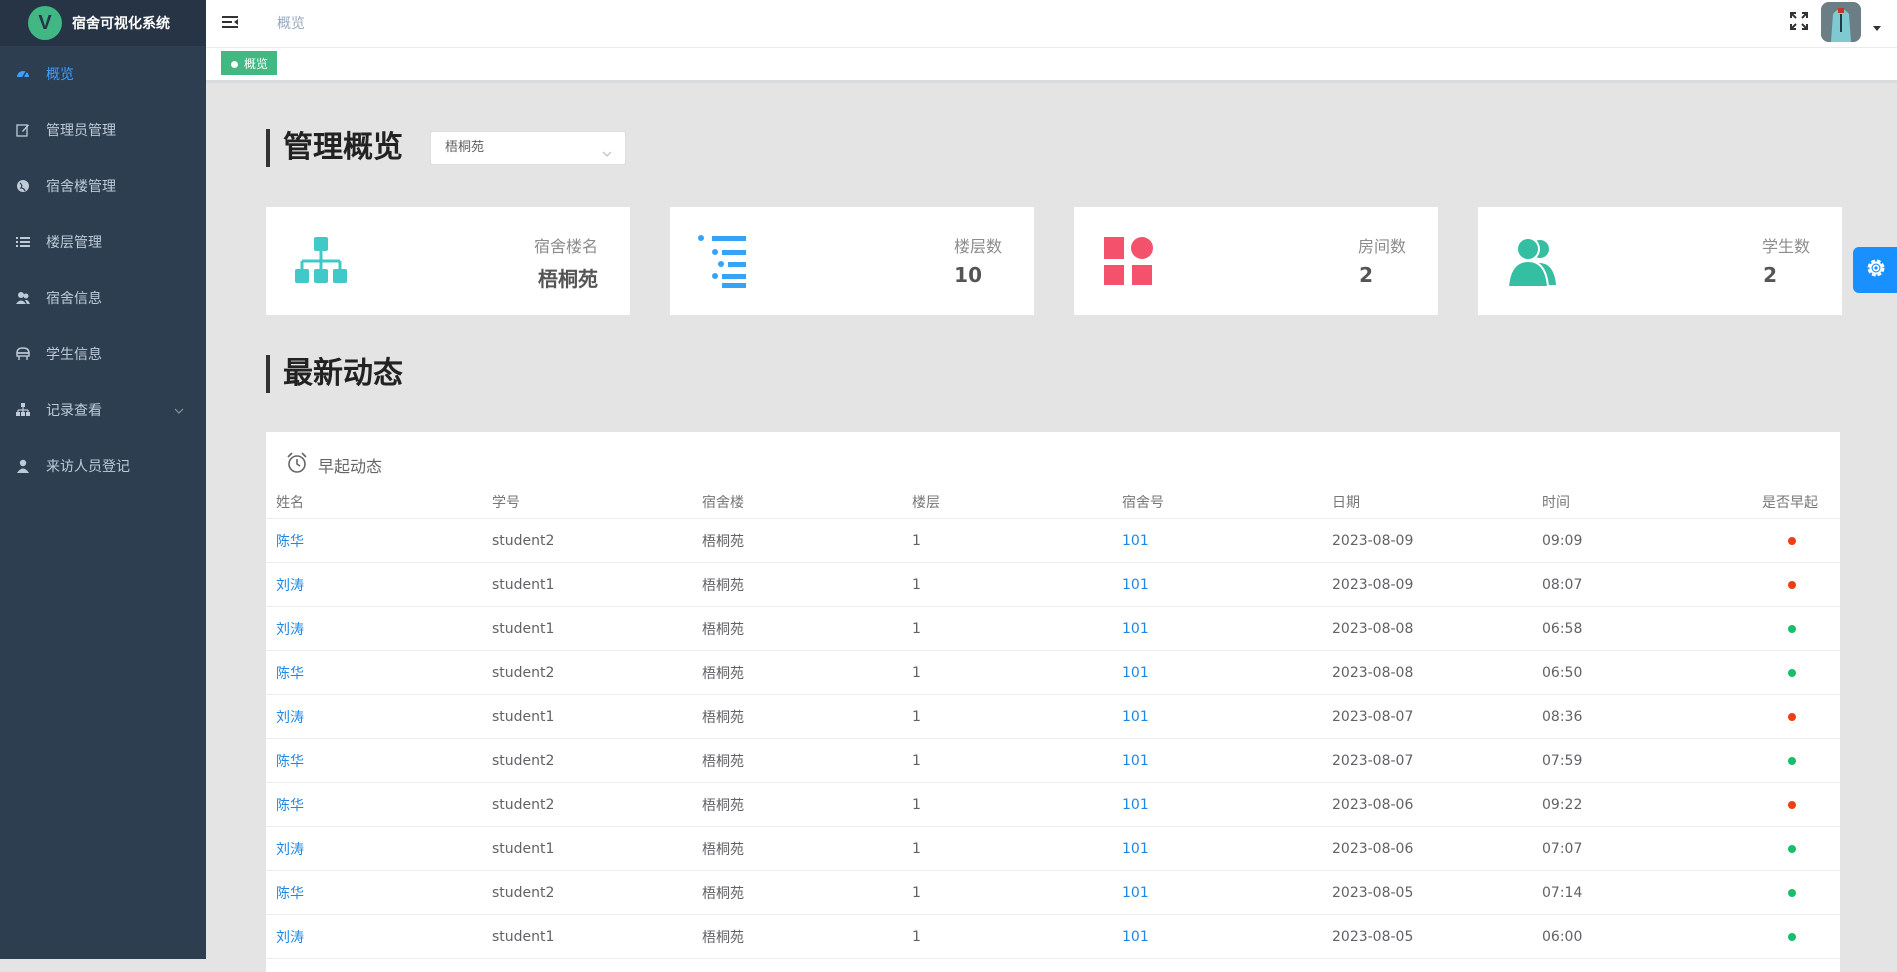 Image resolution: width=1897 pixels, height=972 pixels. What do you see at coordinates (1051, 64) in the screenshot?
I see `tags-view: 概览` at bounding box center [1051, 64].